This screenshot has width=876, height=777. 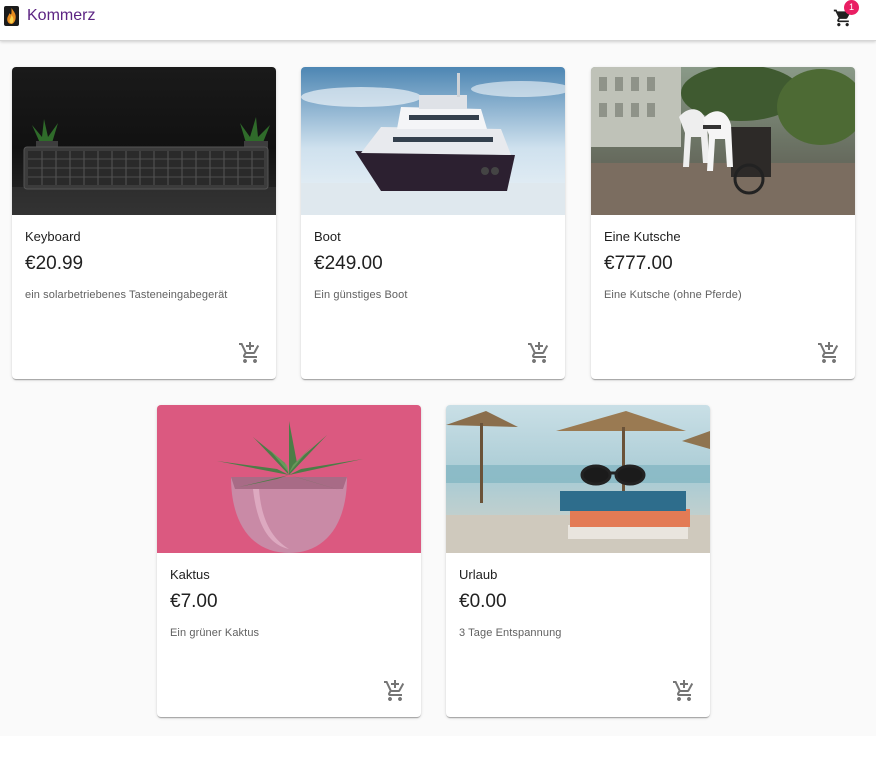 I want to click on brand-name: Kommerz, so click(x=61, y=15).